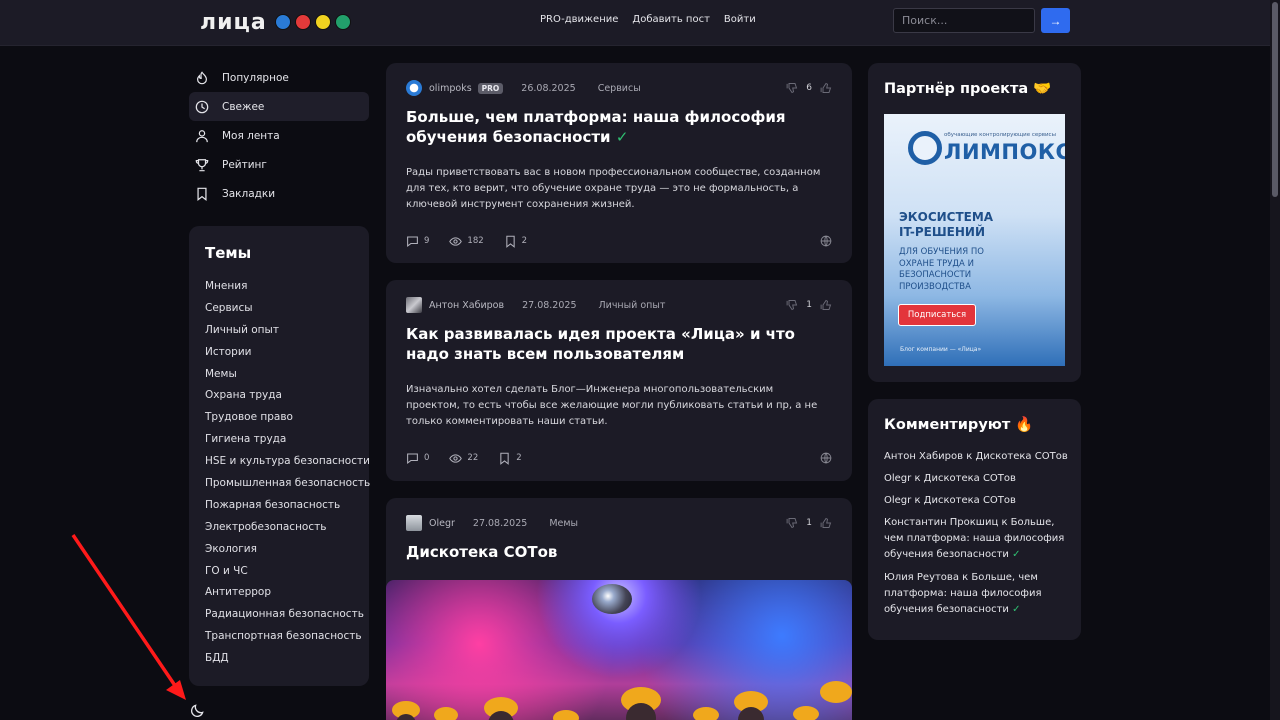  Describe the element at coordinates (202, 106) in the screenshot. I see `clock-icon` at that location.